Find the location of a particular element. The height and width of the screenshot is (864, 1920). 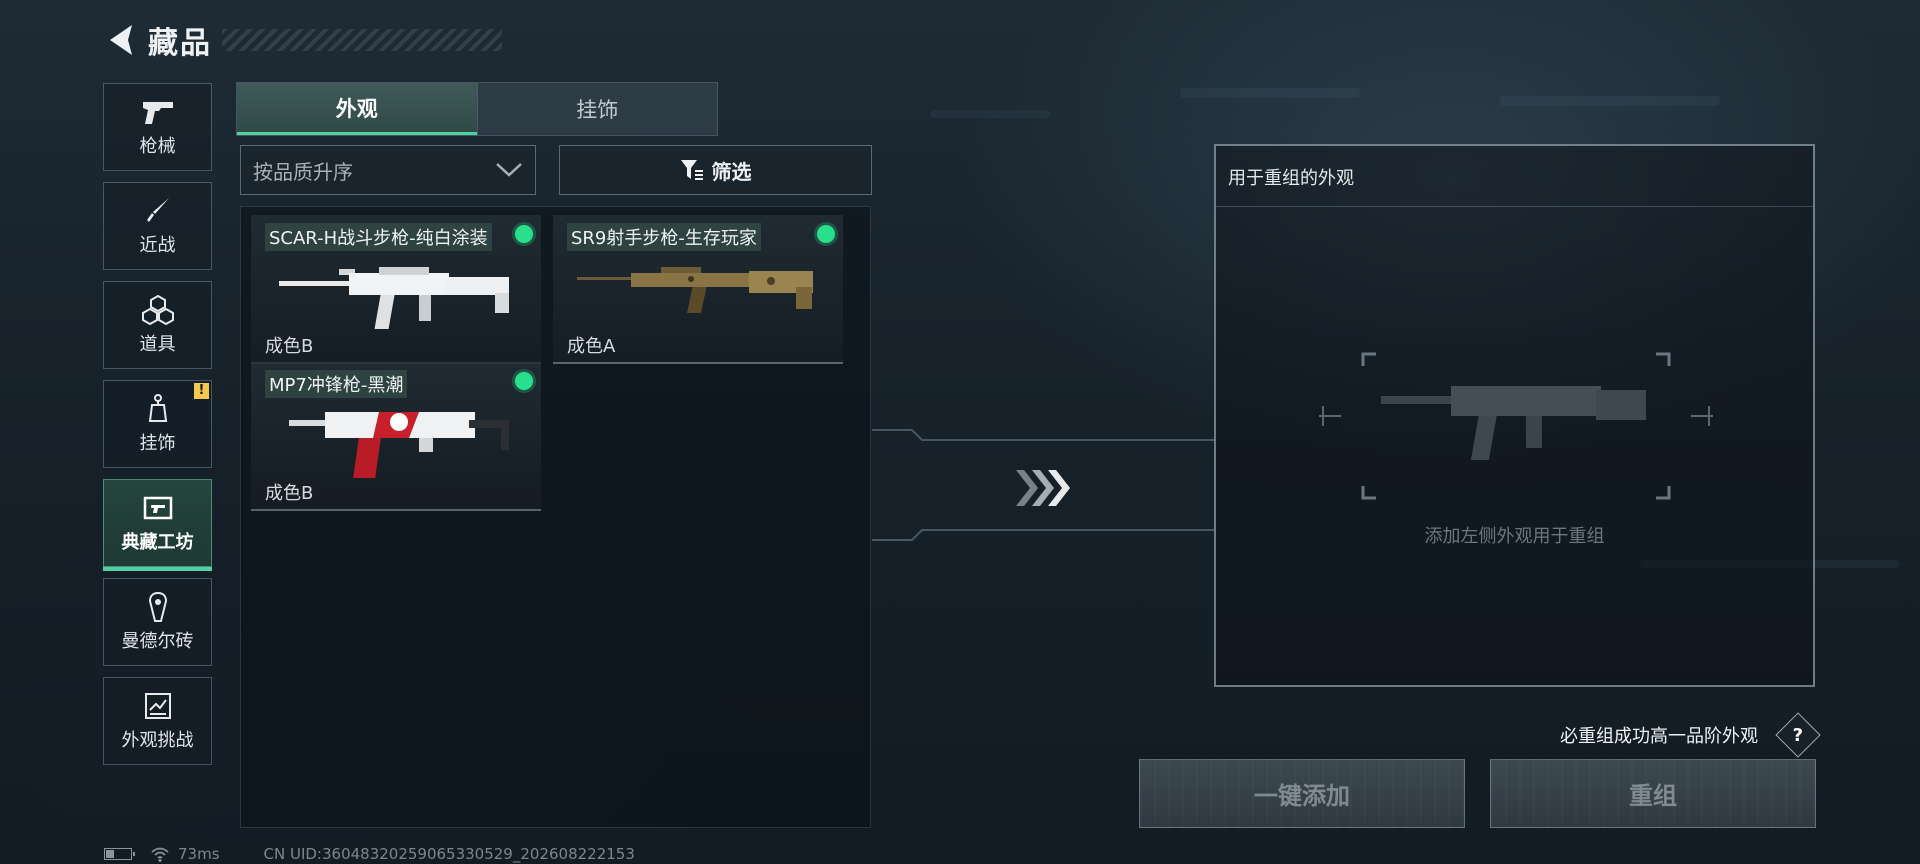

filter-icon is located at coordinates (691, 170).